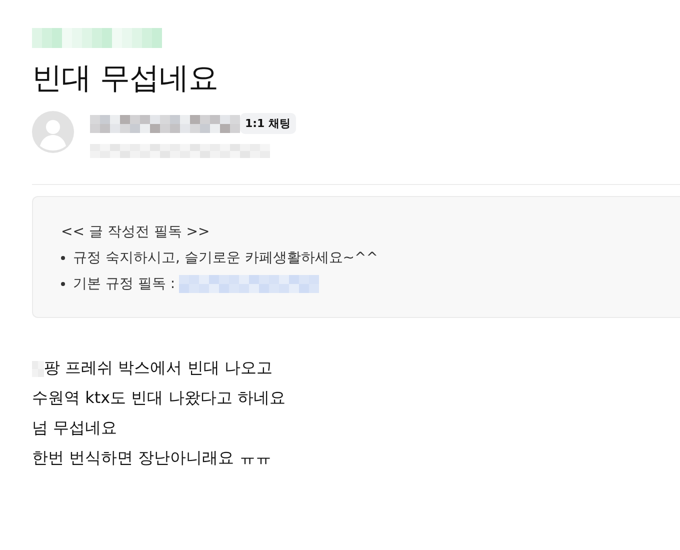  What do you see at coordinates (159, 398) in the screenshot?
I see `body-text: 수원역 ktx도 빈대 나왔다고 하네요` at bounding box center [159, 398].